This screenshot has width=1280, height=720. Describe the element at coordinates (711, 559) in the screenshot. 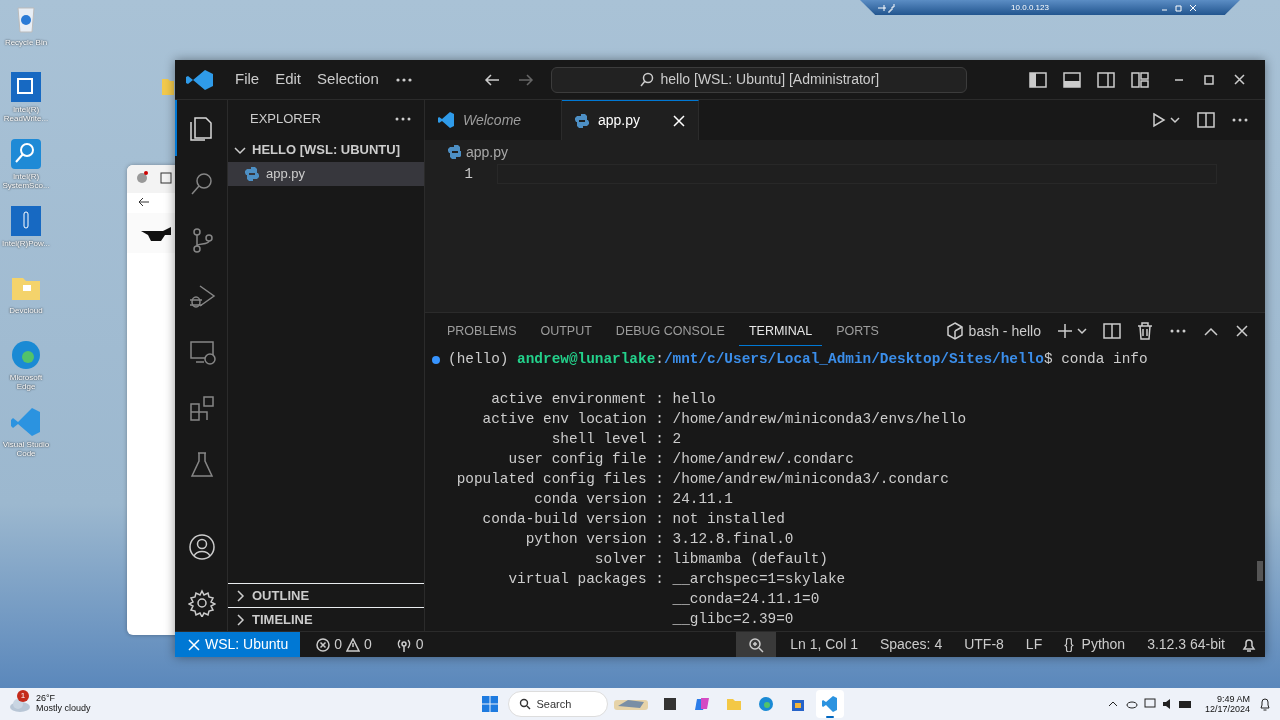

I see `terminal-output-line: solver : libmamba (default)` at that location.